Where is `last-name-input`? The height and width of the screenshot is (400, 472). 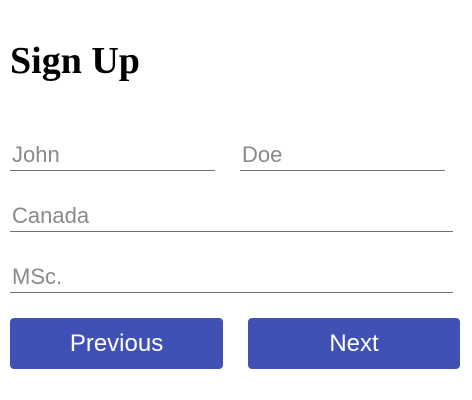 last-name-input is located at coordinates (342, 155).